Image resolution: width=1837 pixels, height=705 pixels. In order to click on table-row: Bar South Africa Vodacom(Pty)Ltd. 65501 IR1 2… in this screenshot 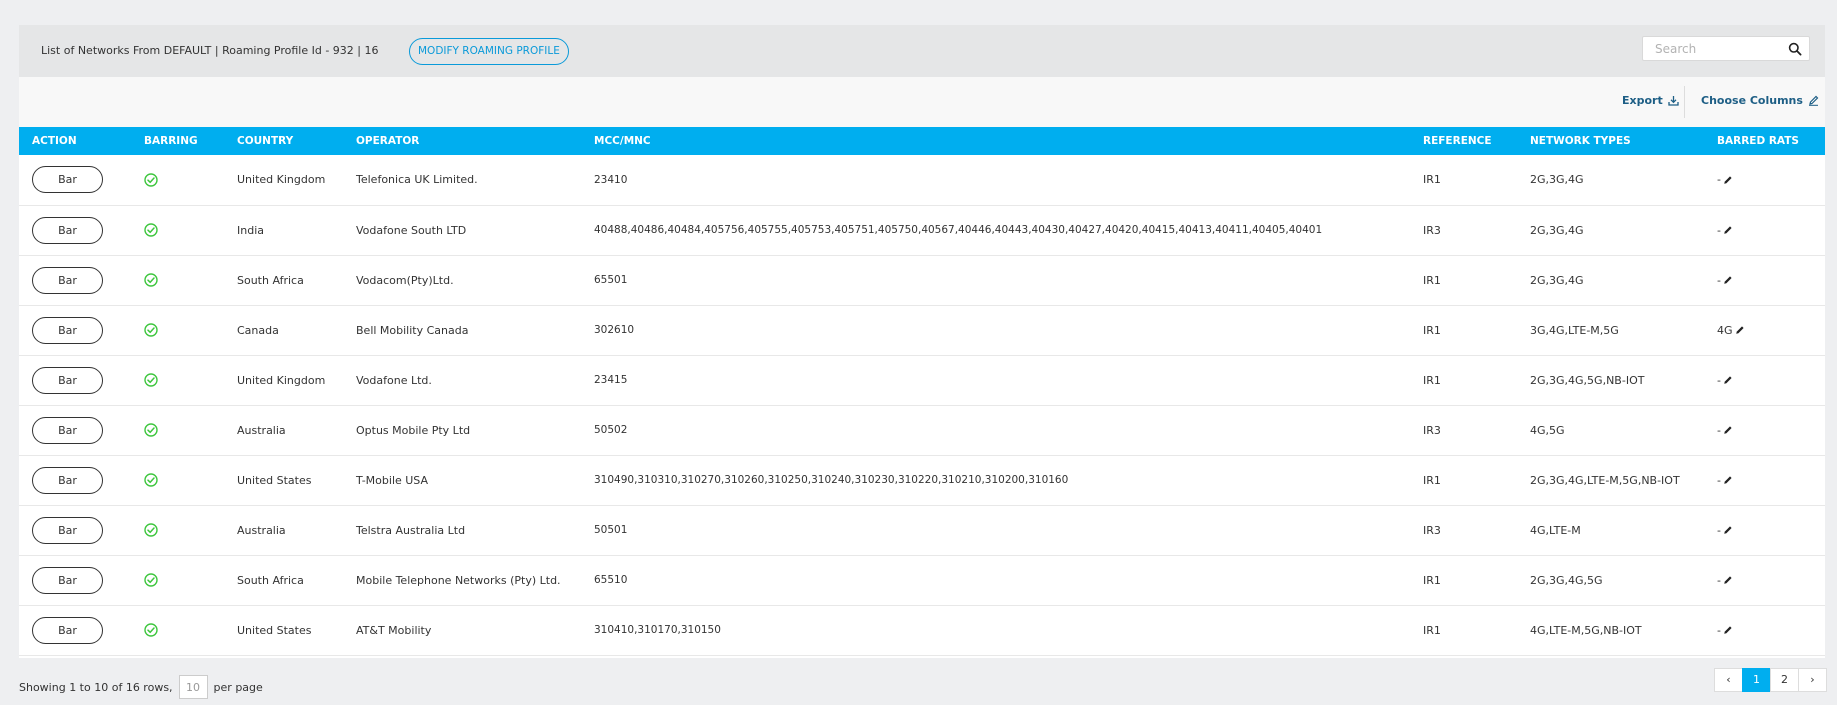, I will do `click(922, 280)`.